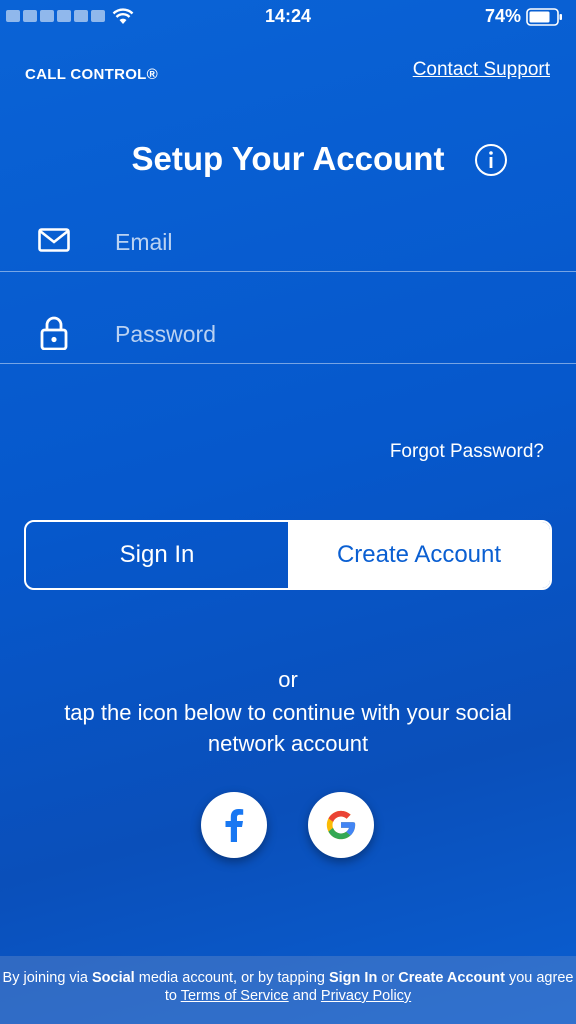 Image resolution: width=576 pixels, height=1024 pixels. Describe the element at coordinates (231, 978) in the screenshot. I see `footer-text: media account, or by tapping` at that location.